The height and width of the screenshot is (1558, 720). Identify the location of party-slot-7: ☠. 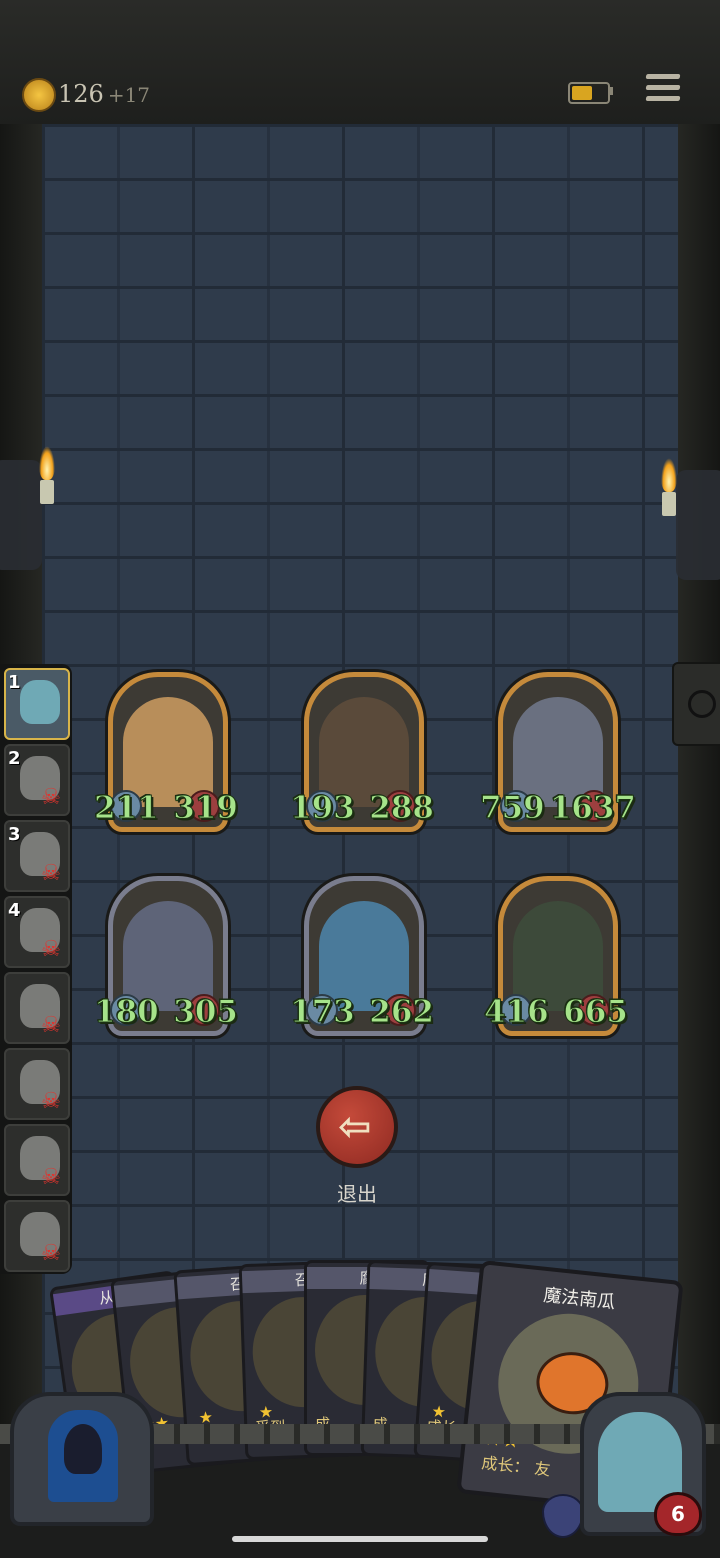
(37, 1160).